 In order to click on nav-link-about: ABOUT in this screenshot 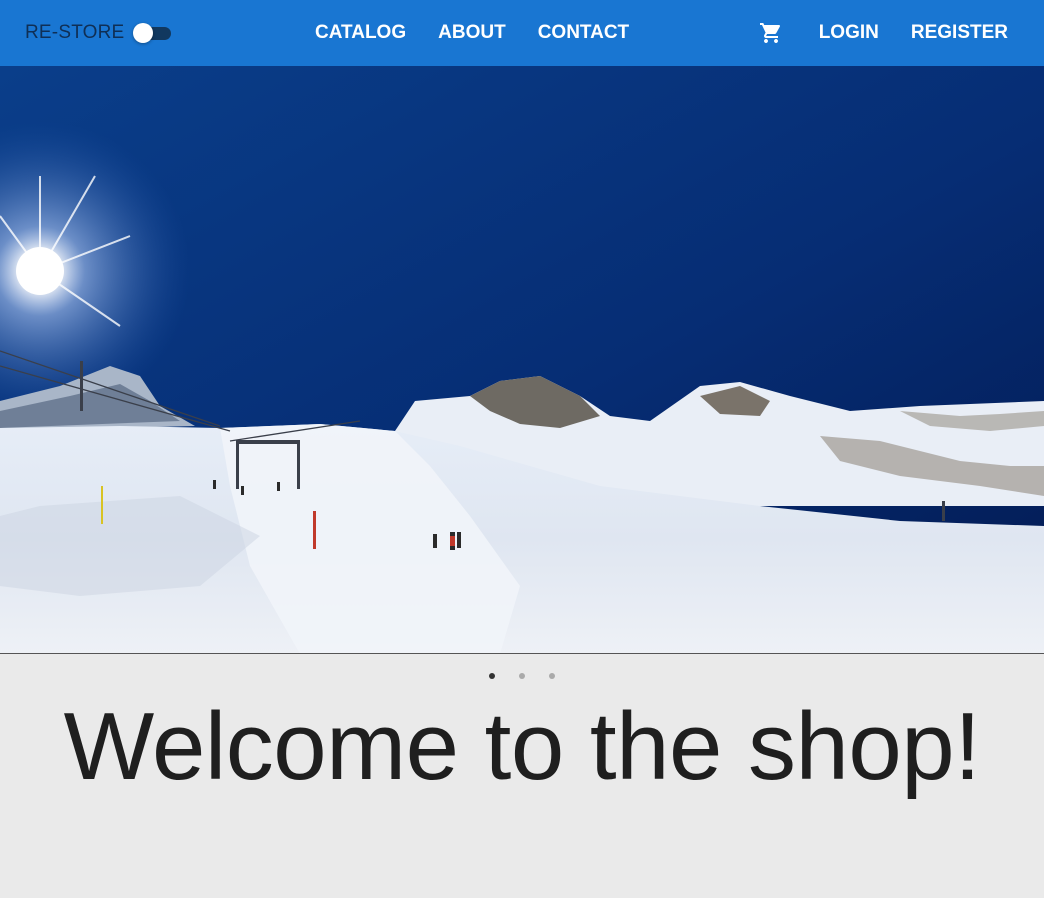, I will do `click(472, 33)`.